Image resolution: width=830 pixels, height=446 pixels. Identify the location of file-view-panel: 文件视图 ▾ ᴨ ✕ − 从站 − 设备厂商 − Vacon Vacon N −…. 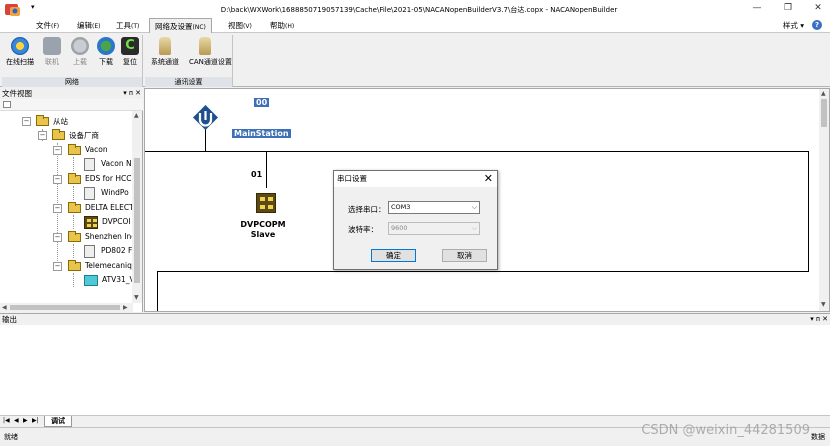
(71, 200).